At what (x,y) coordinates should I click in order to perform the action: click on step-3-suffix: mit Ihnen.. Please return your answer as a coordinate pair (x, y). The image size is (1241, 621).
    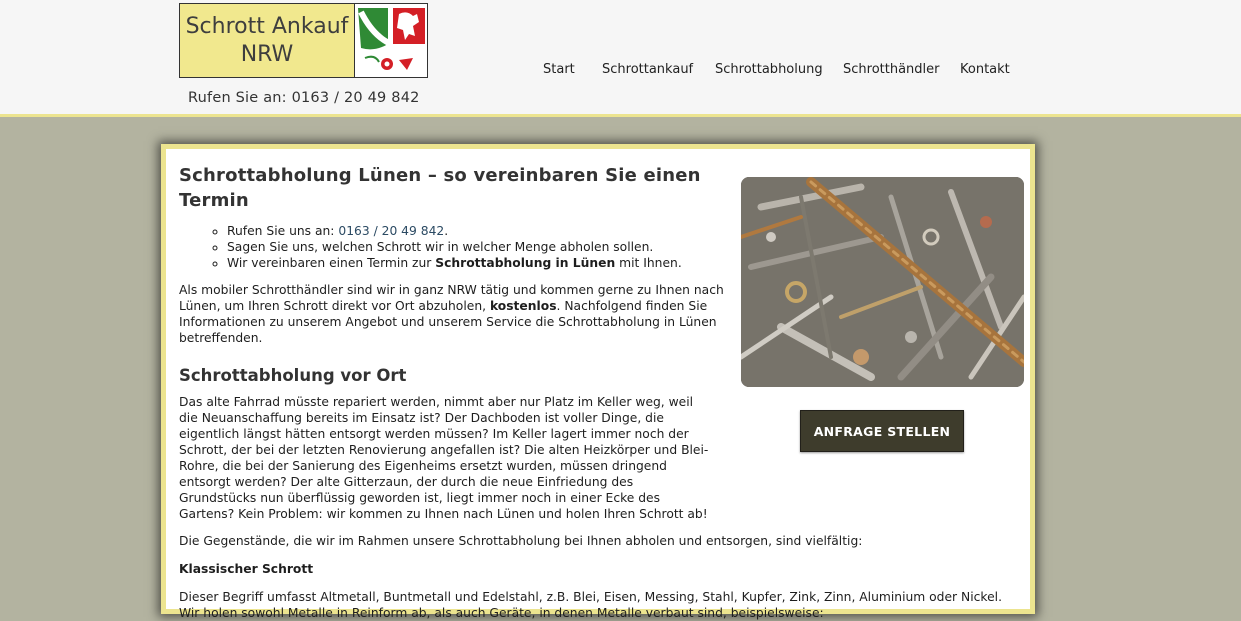
    Looking at the image, I should click on (648, 263).